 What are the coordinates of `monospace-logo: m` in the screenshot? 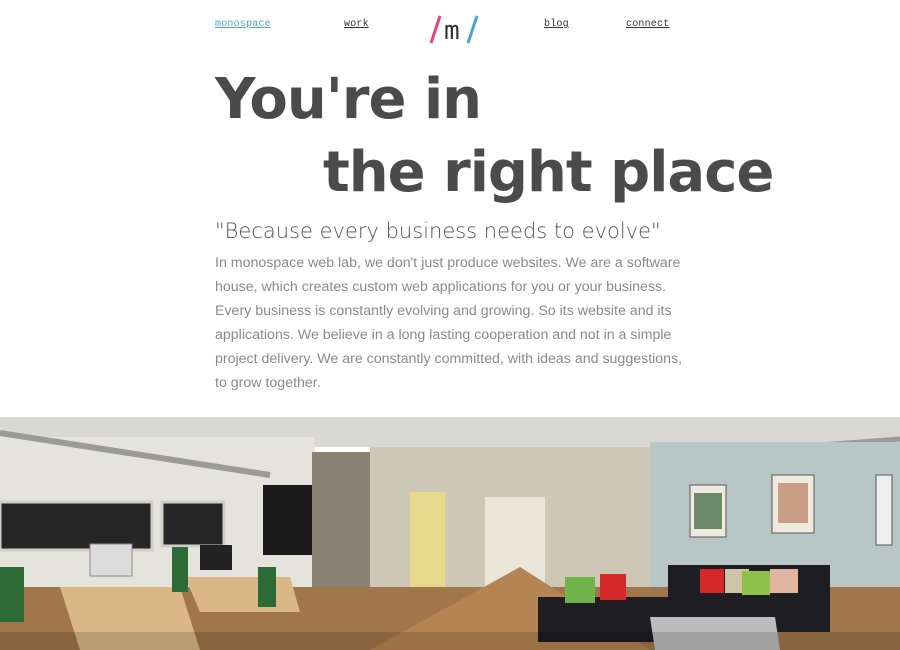 It's located at (455, 28).